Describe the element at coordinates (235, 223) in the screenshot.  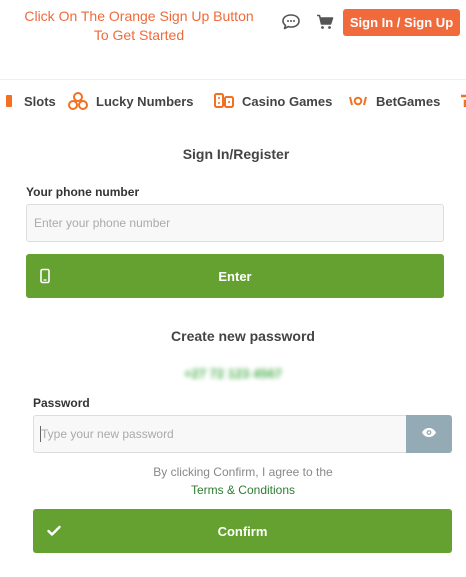
I see `phone-input` at that location.